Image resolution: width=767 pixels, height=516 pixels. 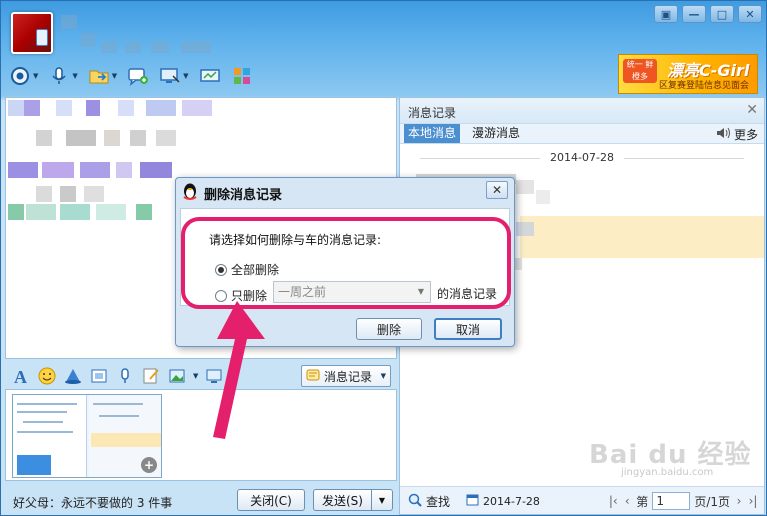 What do you see at coordinates (739, 501) in the screenshot?
I see `next-page-icon: ›` at bounding box center [739, 501].